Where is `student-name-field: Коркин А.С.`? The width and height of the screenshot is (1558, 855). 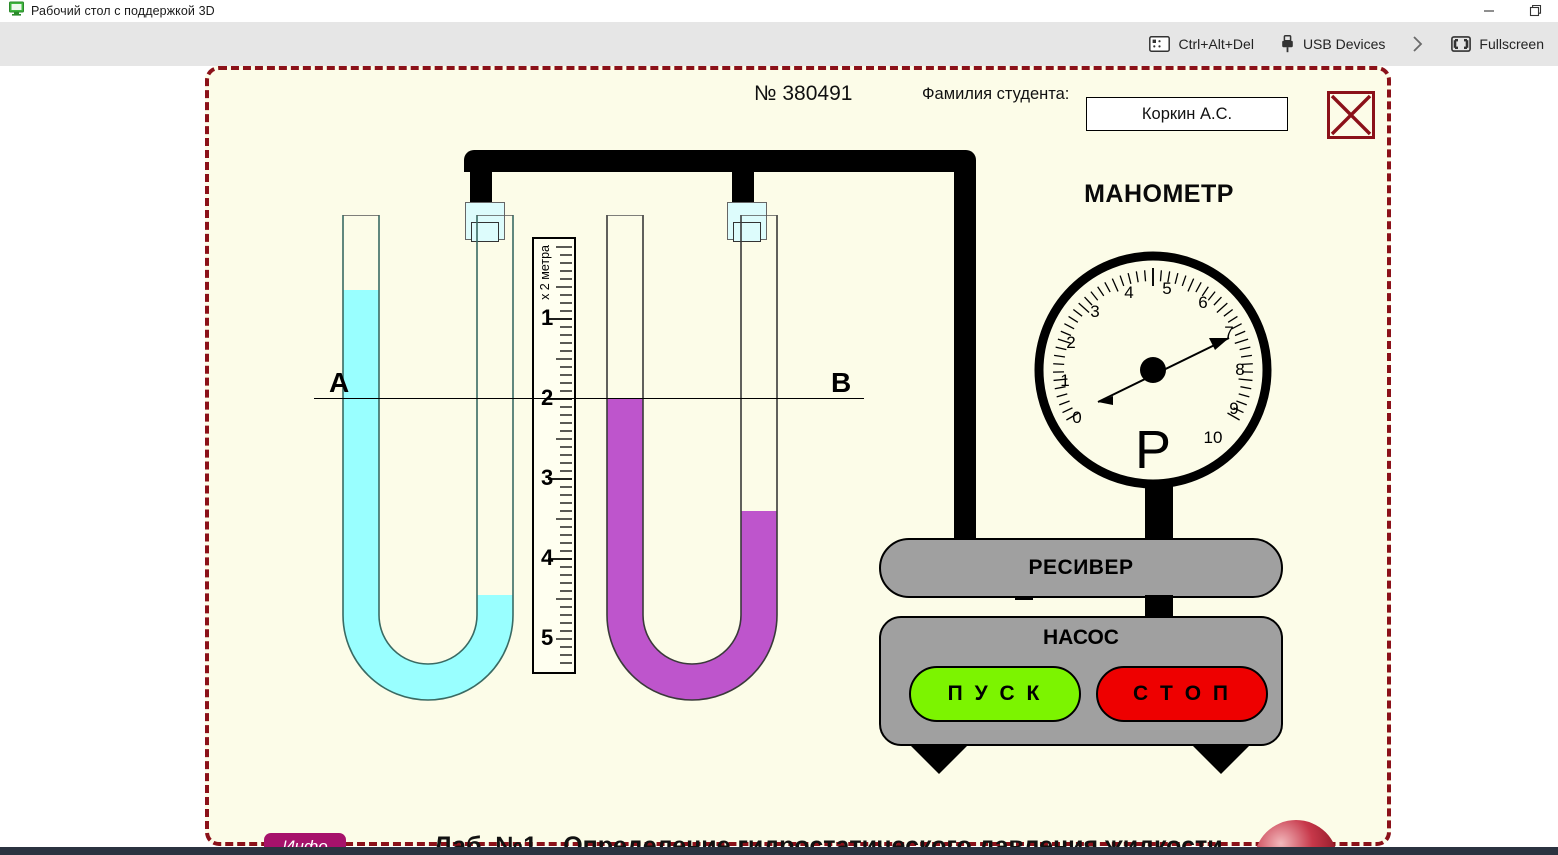
student-name-field: Коркин А.С. is located at coordinates (1187, 114).